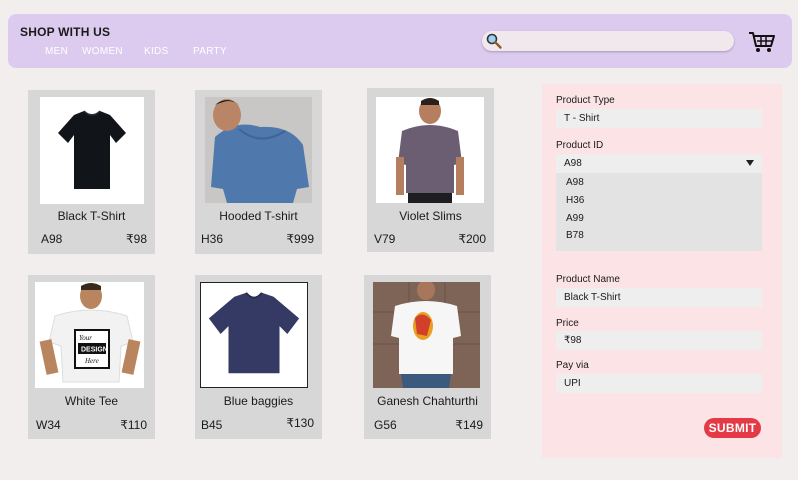  Describe the element at coordinates (210, 51) in the screenshot. I see `nav-link-party: PARTY` at that location.